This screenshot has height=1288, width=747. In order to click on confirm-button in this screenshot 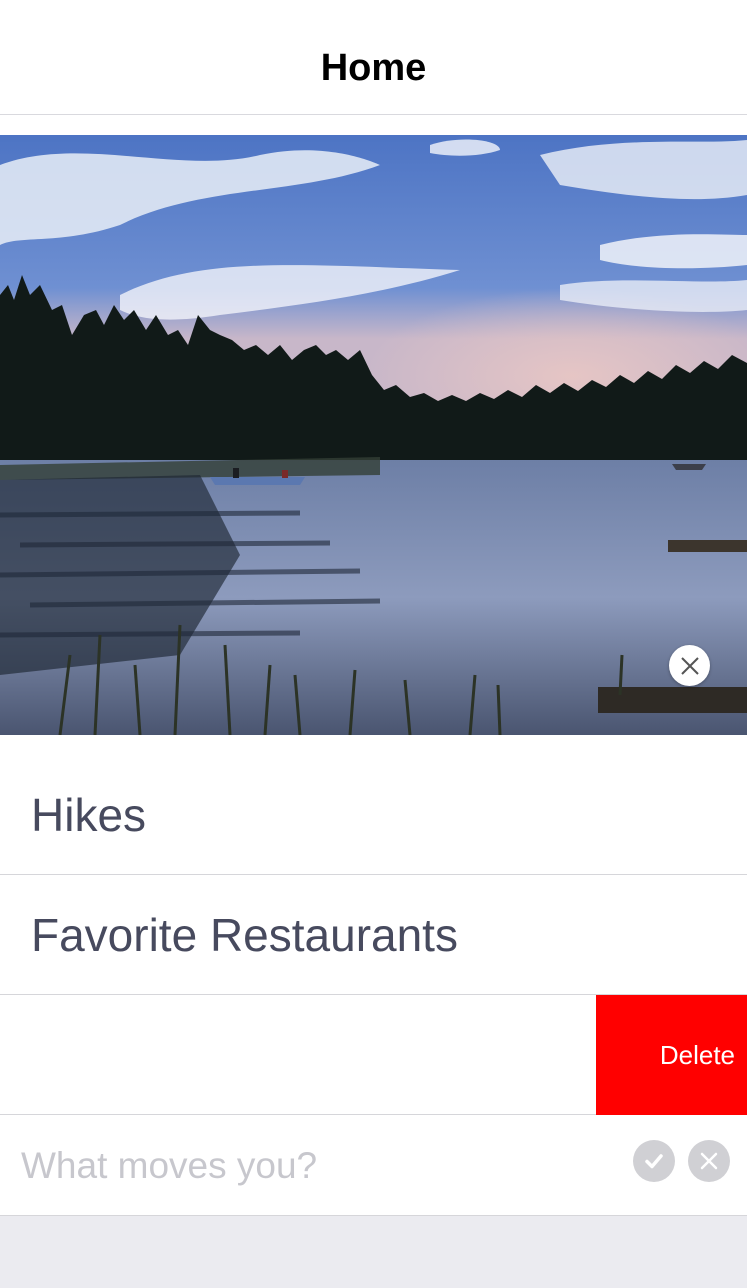, I will do `click(654, 1161)`.